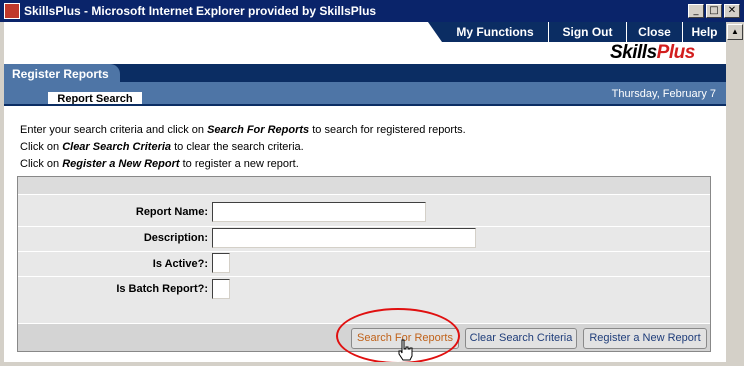 This screenshot has width=744, height=366. Describe the element at coordinates (732, 11) in the screenshot. I see `close-window-button: ✕` at that location.